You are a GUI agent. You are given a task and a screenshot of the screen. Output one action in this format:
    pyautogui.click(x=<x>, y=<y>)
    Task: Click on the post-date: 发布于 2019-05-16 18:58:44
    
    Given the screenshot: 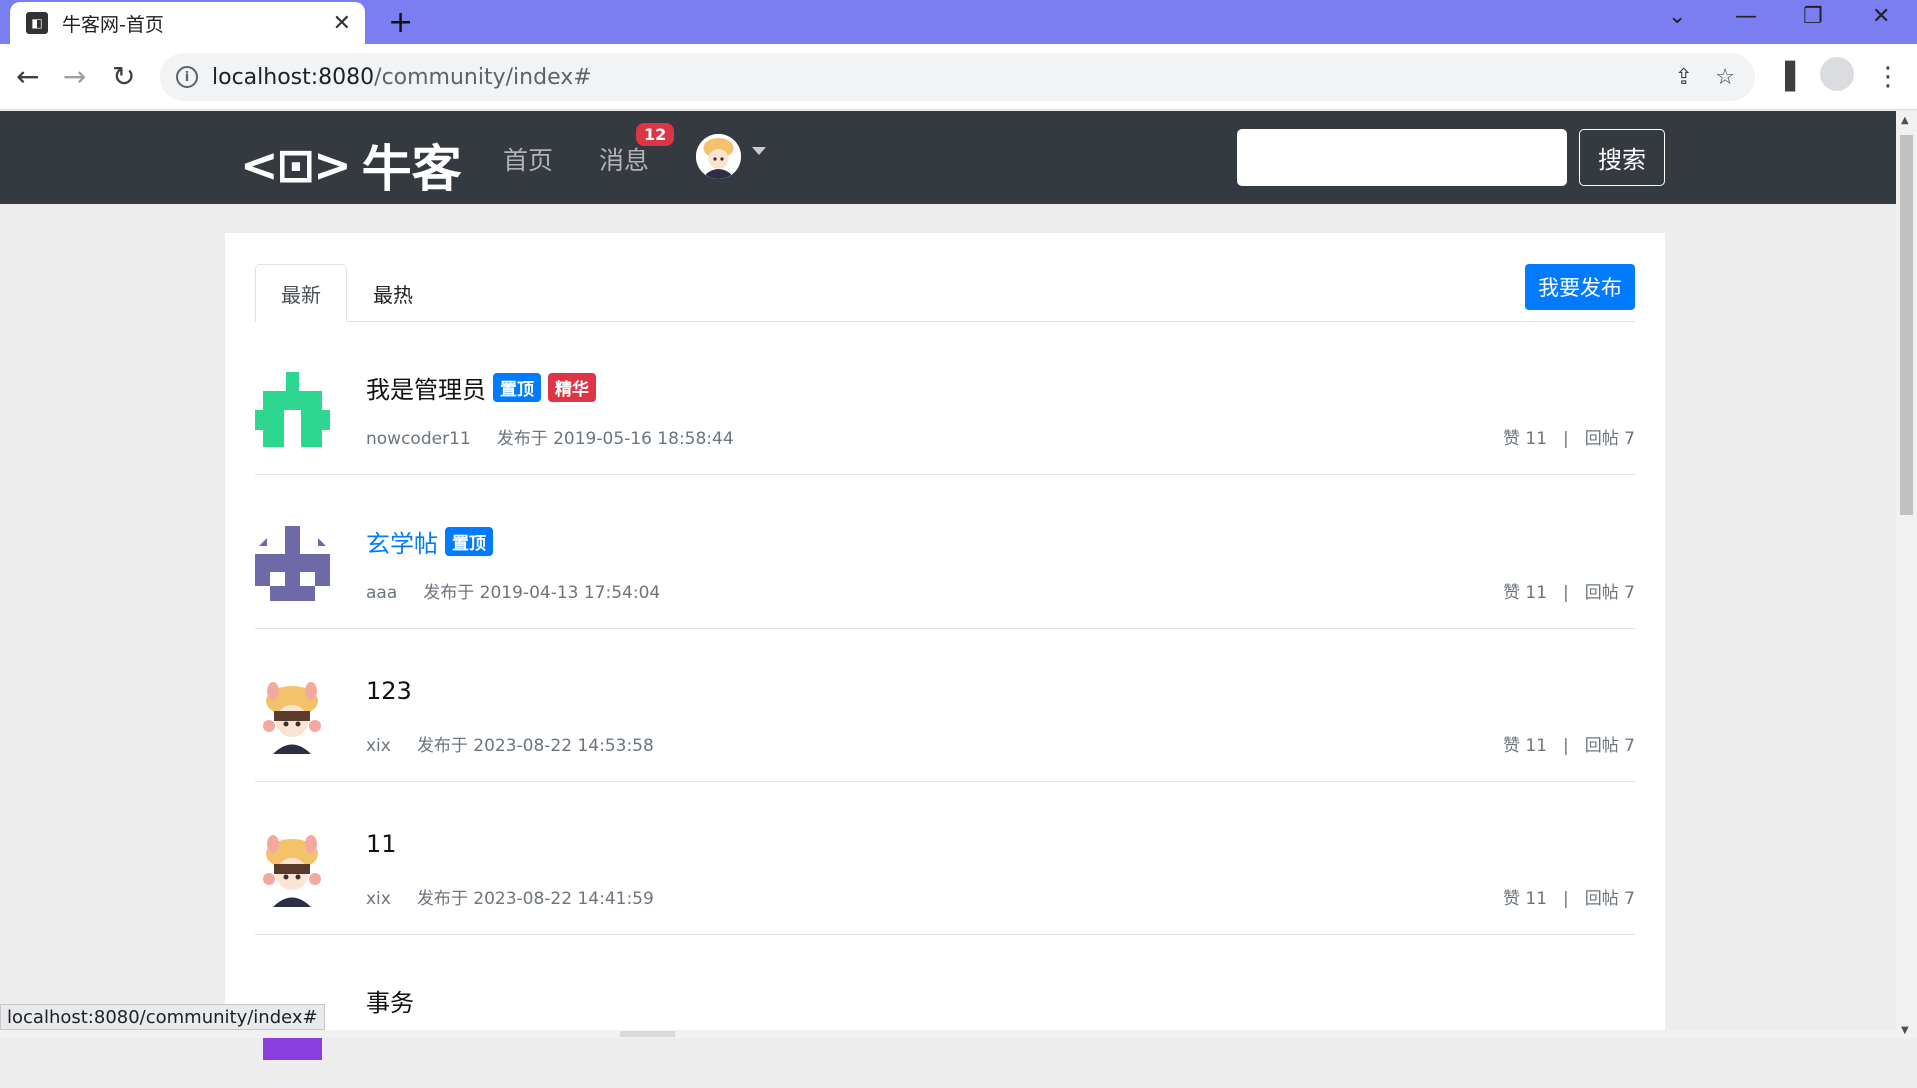 What is the action you would take?
    pyautogui.click(x=615, y=439)
    